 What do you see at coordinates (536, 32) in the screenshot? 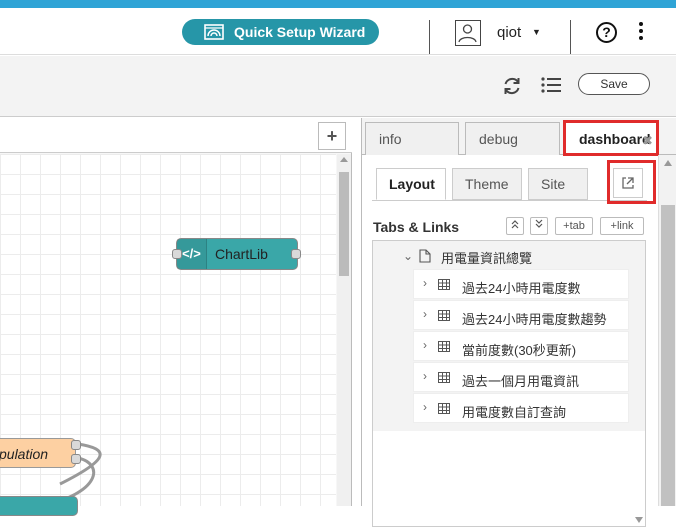
I see `user-menu-caret-icon: ▼` at bounding box center [536, 32].